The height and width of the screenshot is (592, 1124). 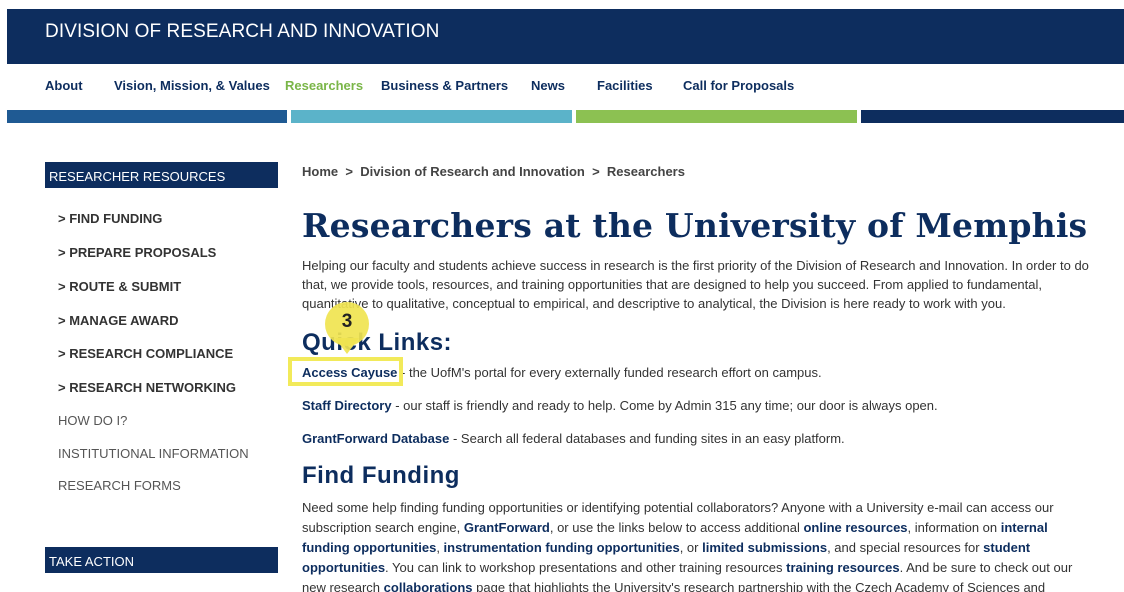 What do you see at coordinates (695, 225) in the screenshot?
I see `page-title: Researchers at the University of Memphis` at bounding box center [695, 225].